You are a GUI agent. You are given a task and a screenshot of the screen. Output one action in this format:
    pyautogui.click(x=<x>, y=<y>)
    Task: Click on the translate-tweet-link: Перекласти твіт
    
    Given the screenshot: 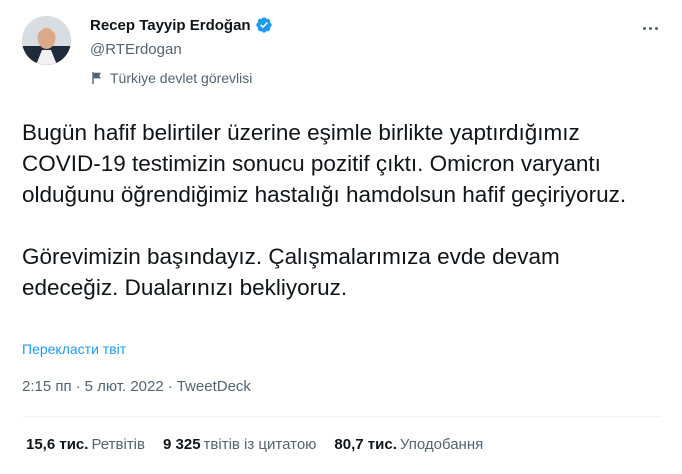 What is the action you would take?
    pyautogui.click(x=74, y=349)
    